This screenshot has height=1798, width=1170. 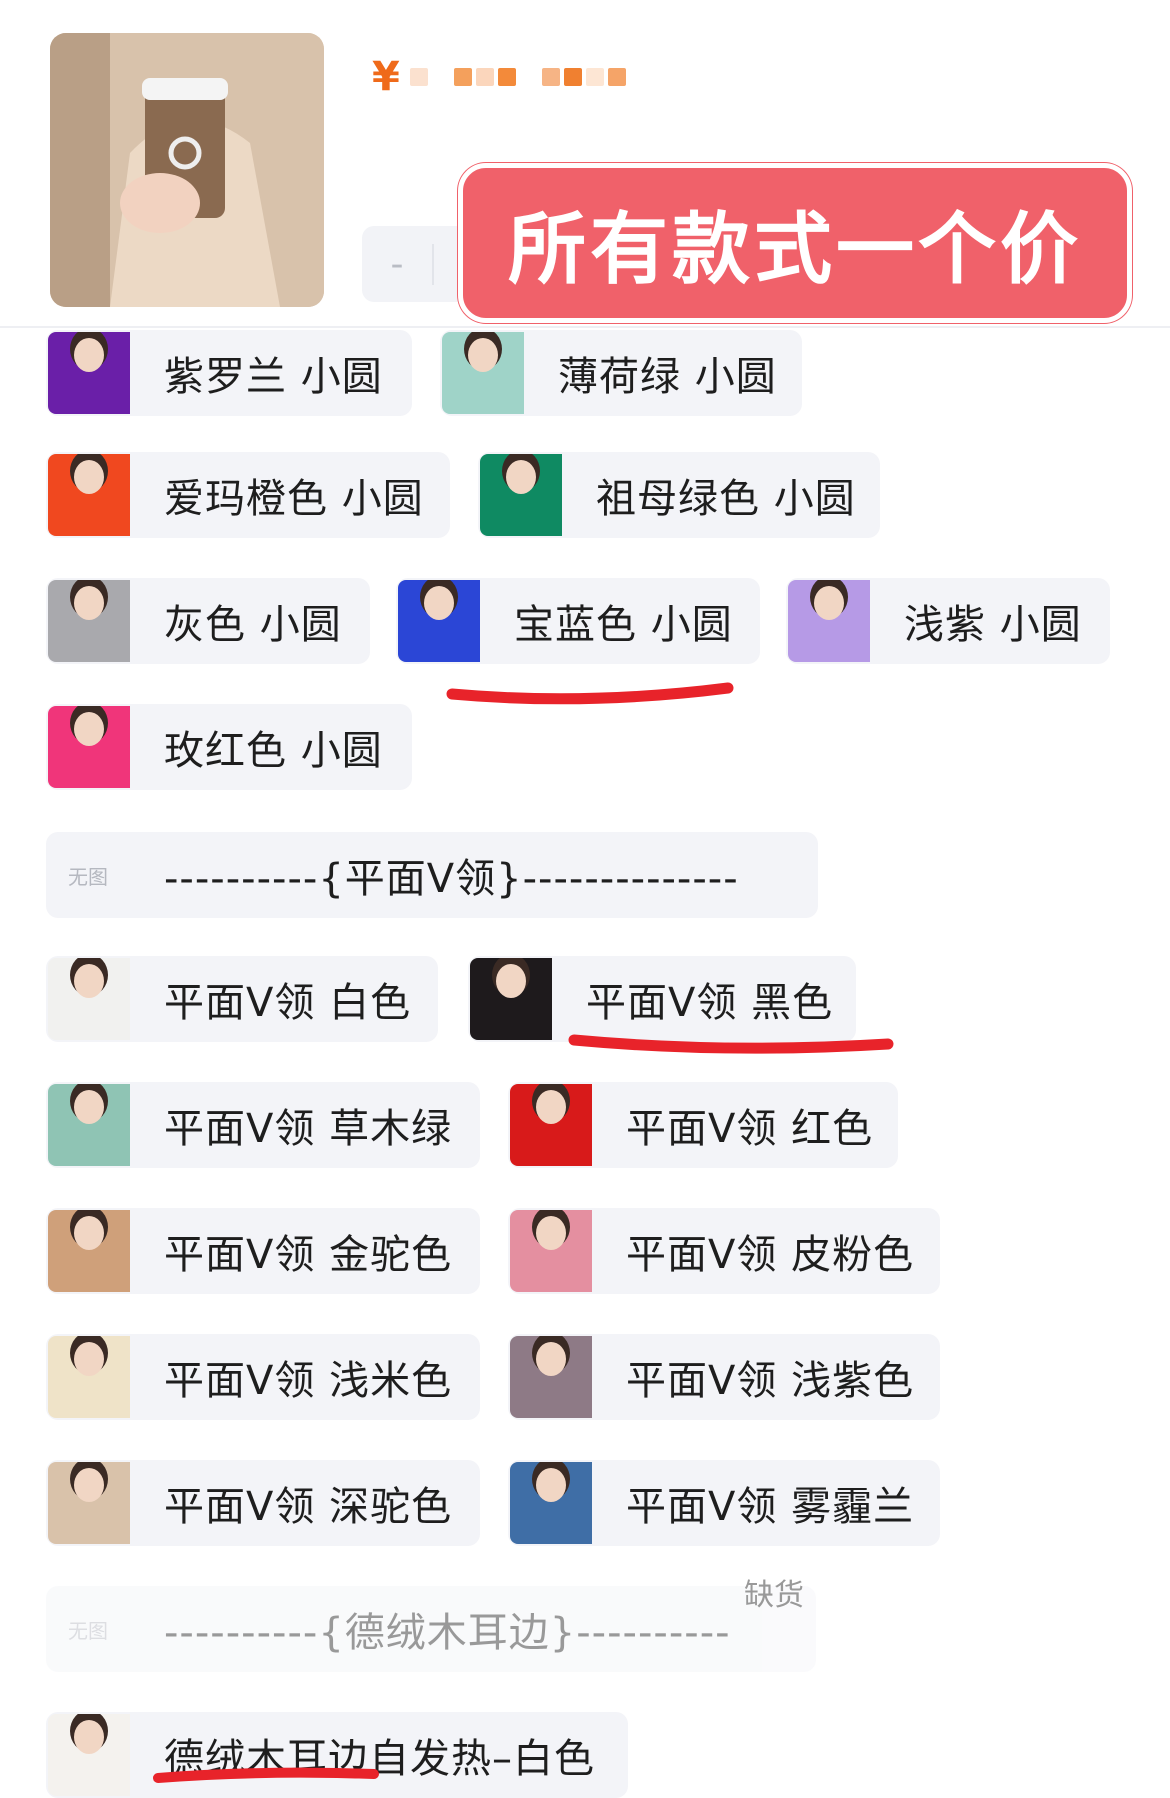 What do you see at coordinates (770, 1381) in the screenshot?
I see `variant-label: 平面V领 浅紫色` at bounding box center [770, 1381].